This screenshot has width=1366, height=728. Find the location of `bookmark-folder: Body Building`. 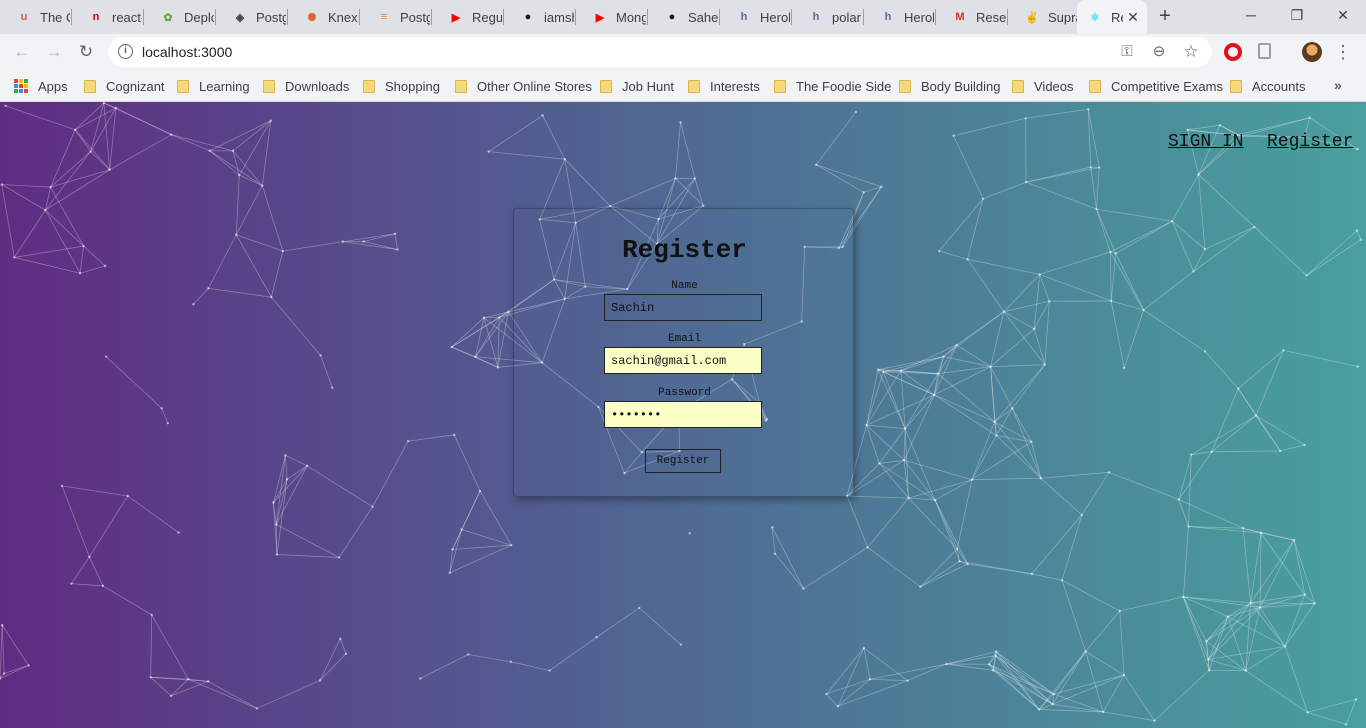

bookmark-folder: Body Building is located at coordinates (950, 86).